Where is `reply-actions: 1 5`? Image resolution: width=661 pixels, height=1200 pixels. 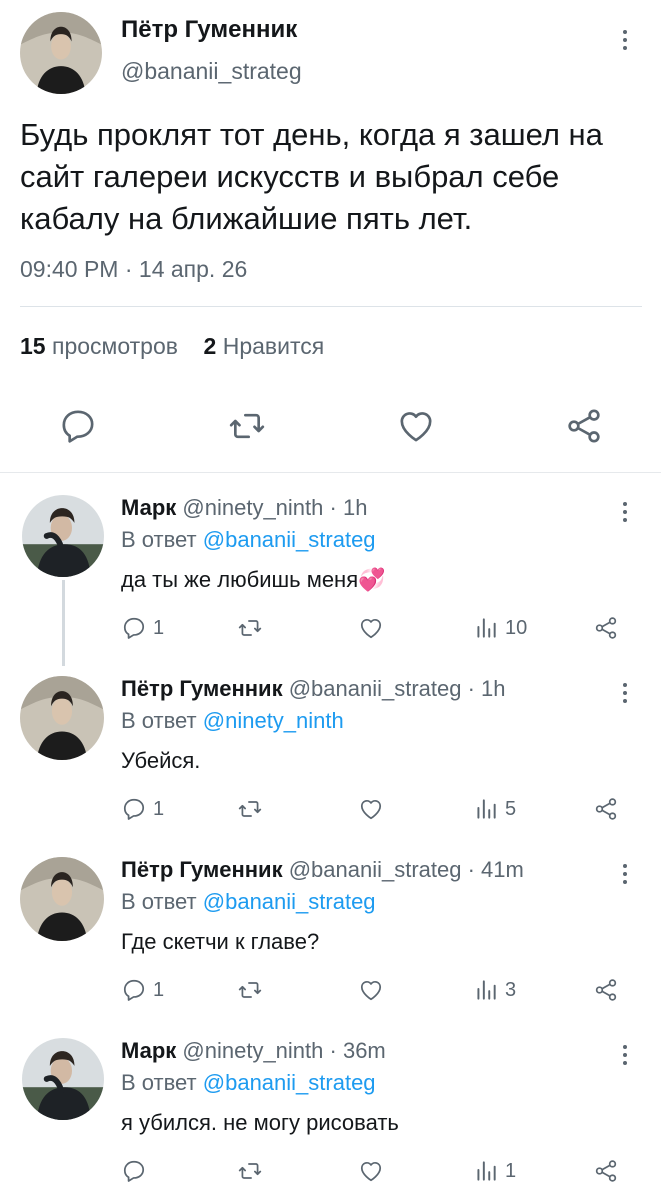 reply-actions: 1 5 is located at coordinates (376, 809).